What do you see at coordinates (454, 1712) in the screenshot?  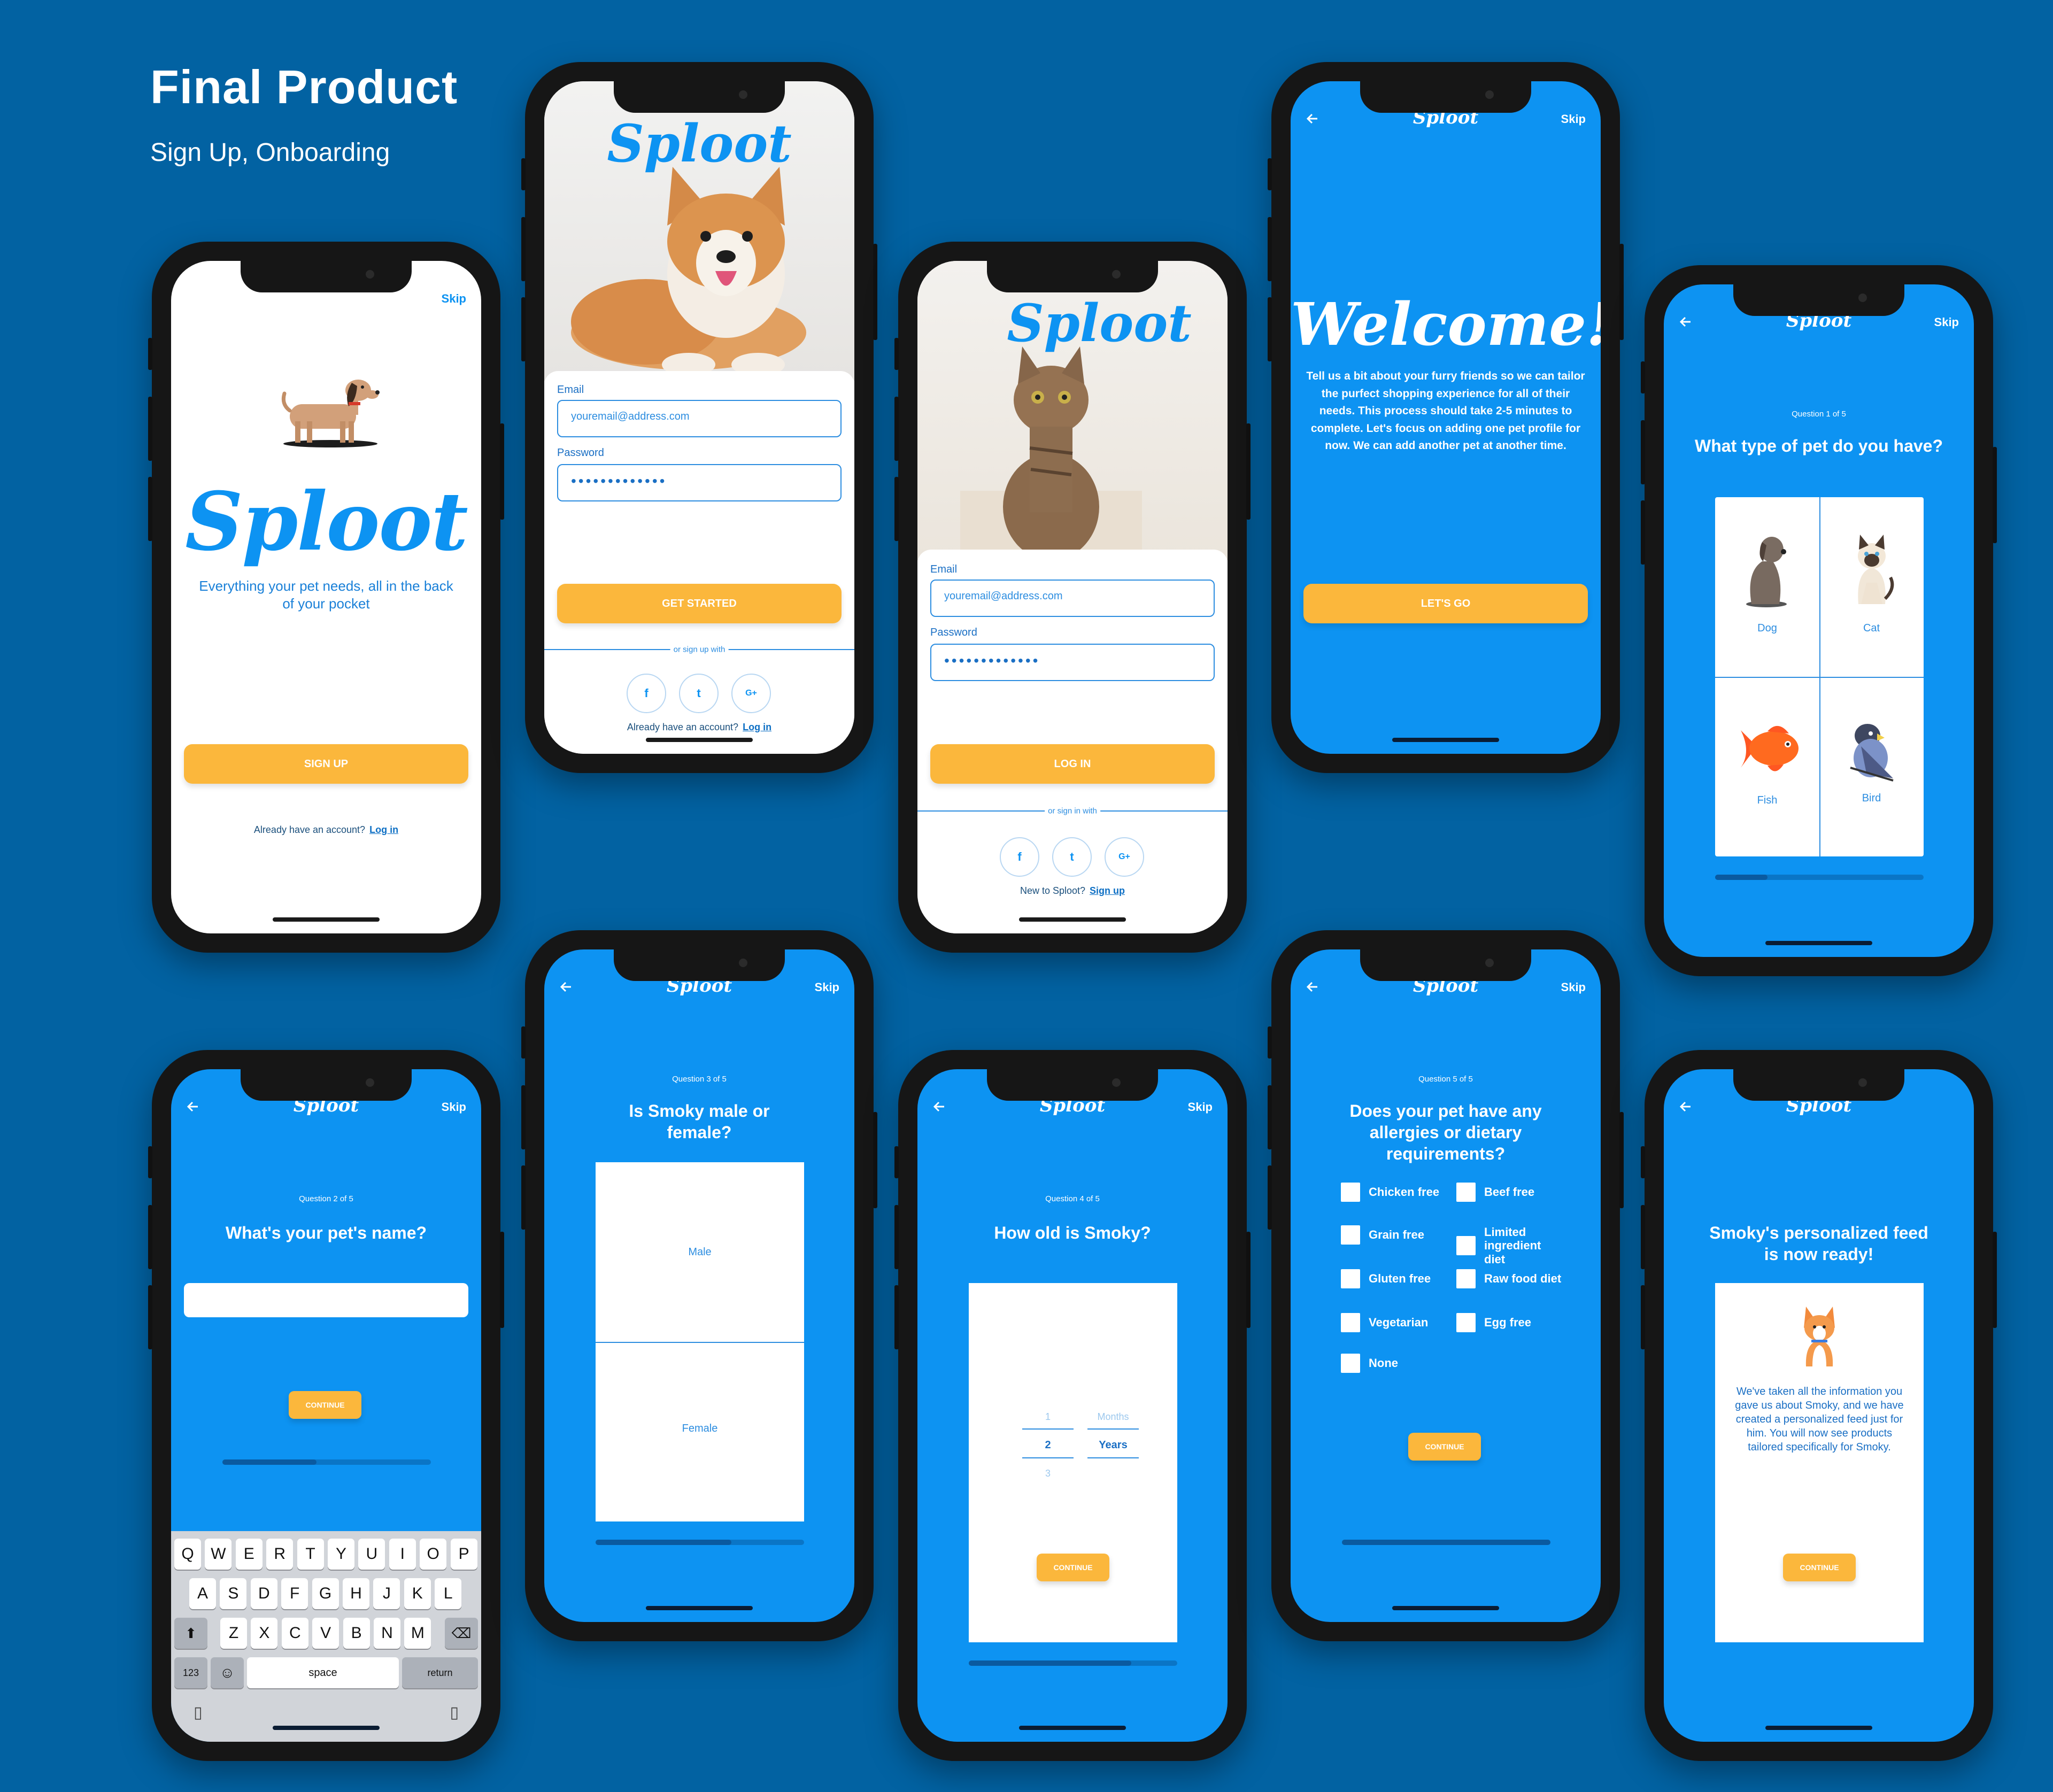 I see `microphone-icon: ▯` at bounding box center [454, 1712].